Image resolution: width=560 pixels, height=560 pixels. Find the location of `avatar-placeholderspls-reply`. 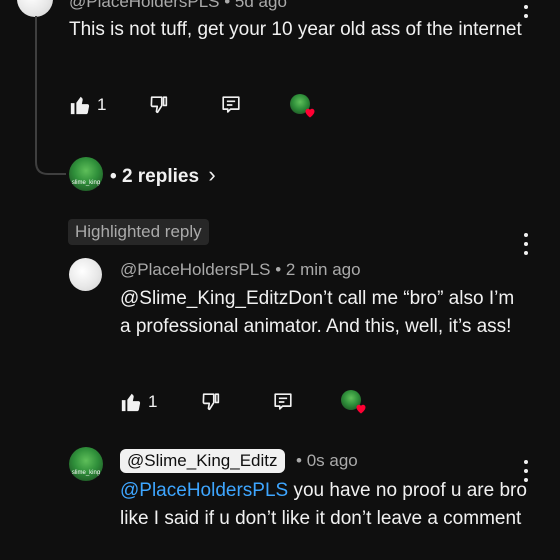

avatar-placeholderspls-reply is located at coordinates (85, 274).